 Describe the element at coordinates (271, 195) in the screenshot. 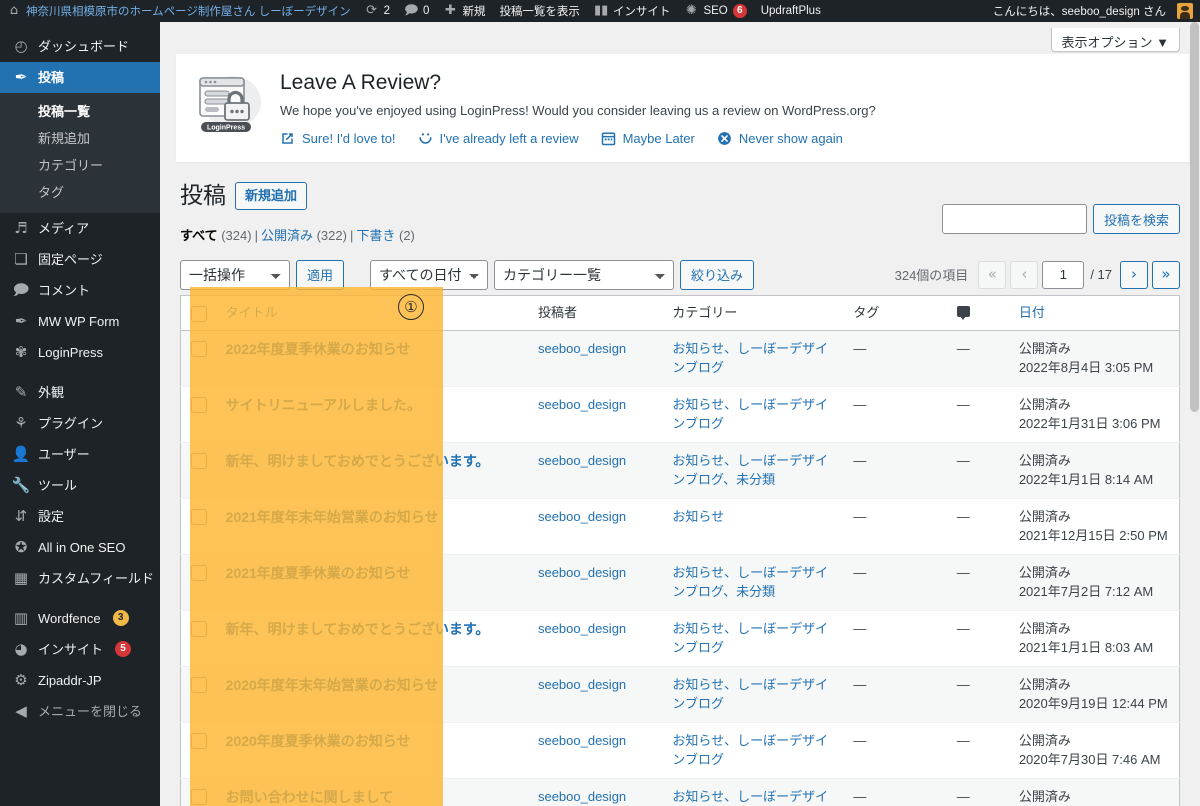

I see `add-new-post-button: 新規追加` at that location.